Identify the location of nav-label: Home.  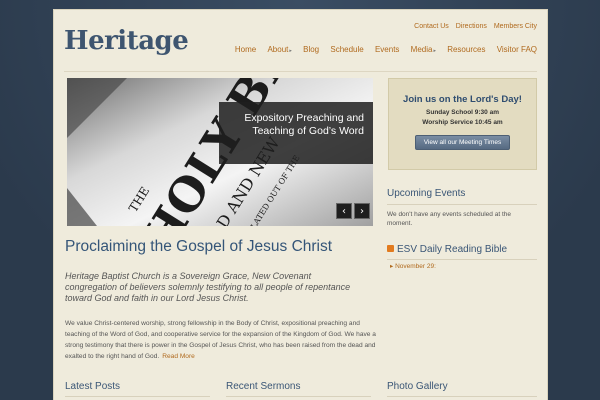
(245, 49).